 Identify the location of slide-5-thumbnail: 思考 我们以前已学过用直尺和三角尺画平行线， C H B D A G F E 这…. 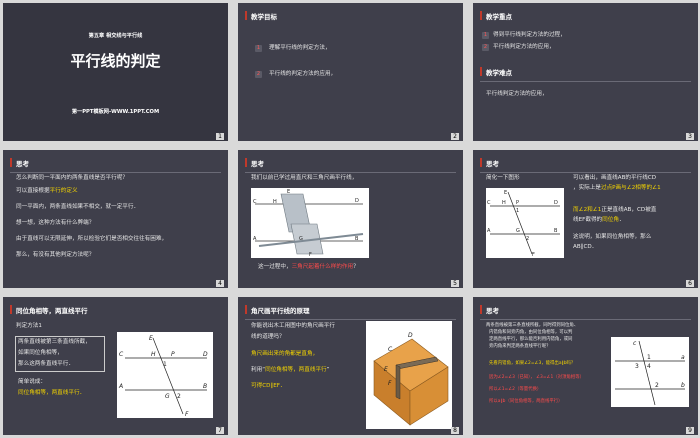
(350, 219).